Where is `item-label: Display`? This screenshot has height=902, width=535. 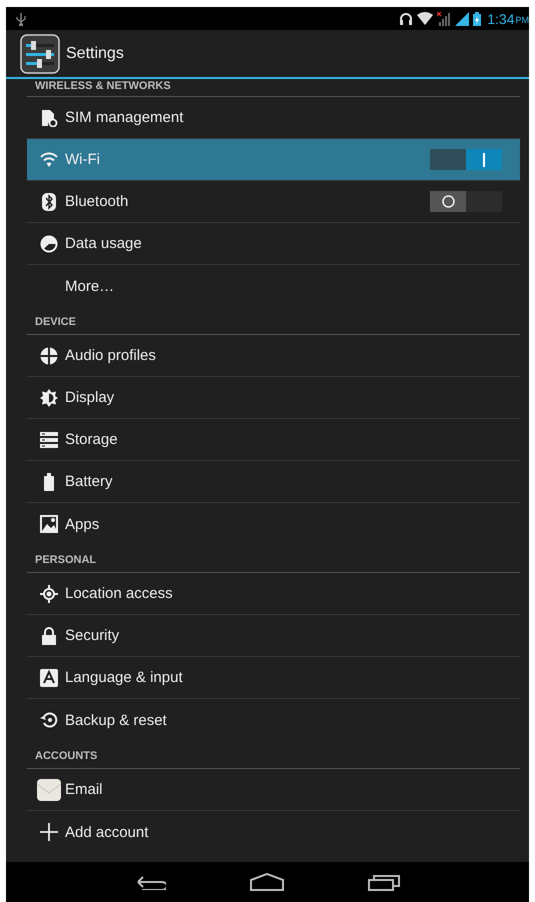 item-label: Display is located at coordinates (90, 397).